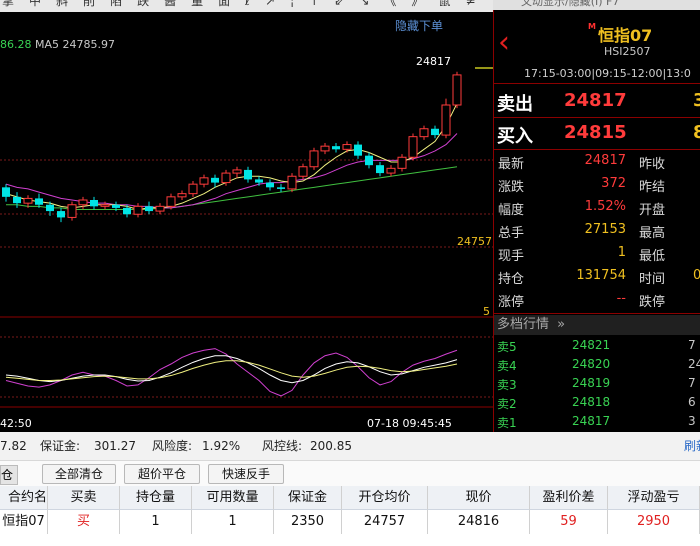 Image resolution: width=700 pixels, height=546 pixels. Describe the element at coordinates (605, 206) in the screenshot. I see `quote-row-value: 1.52%` at that location.